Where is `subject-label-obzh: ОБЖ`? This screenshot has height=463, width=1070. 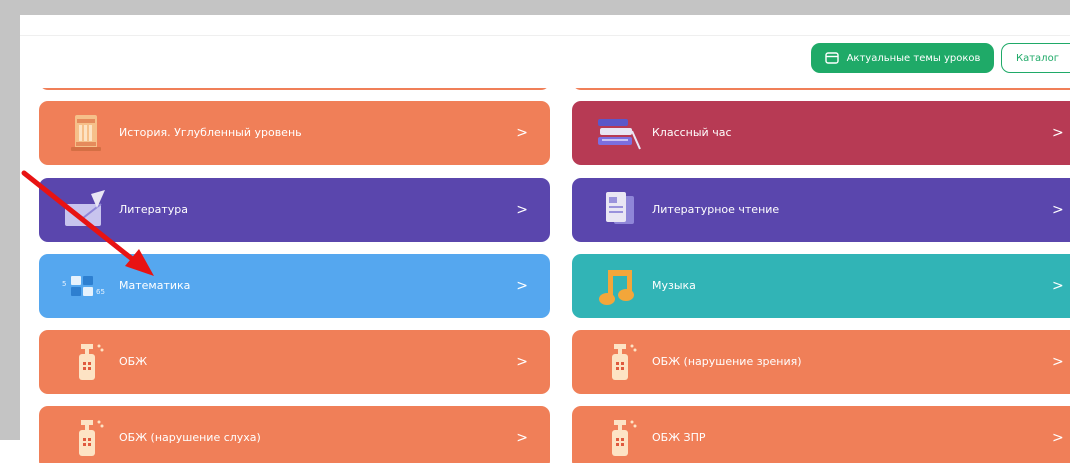 subject-label-obzh: ОБЖ is located at coordinates (133, 361).